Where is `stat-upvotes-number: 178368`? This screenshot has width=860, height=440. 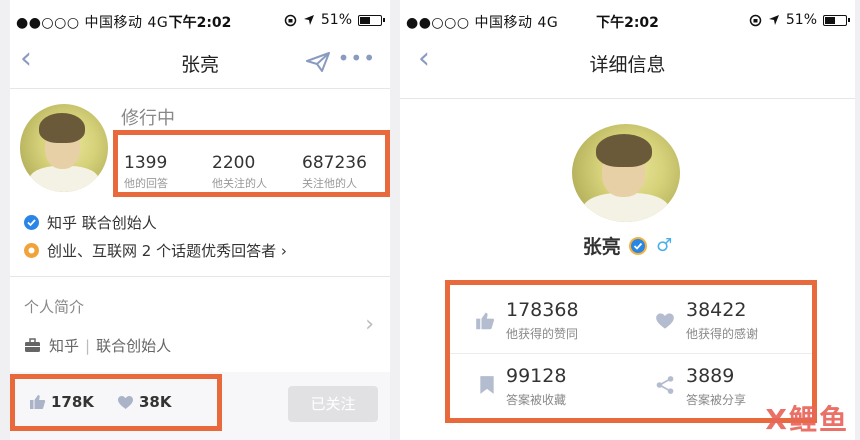 stat-upvotes-number: 178368 is located at coordinates (542, 310).